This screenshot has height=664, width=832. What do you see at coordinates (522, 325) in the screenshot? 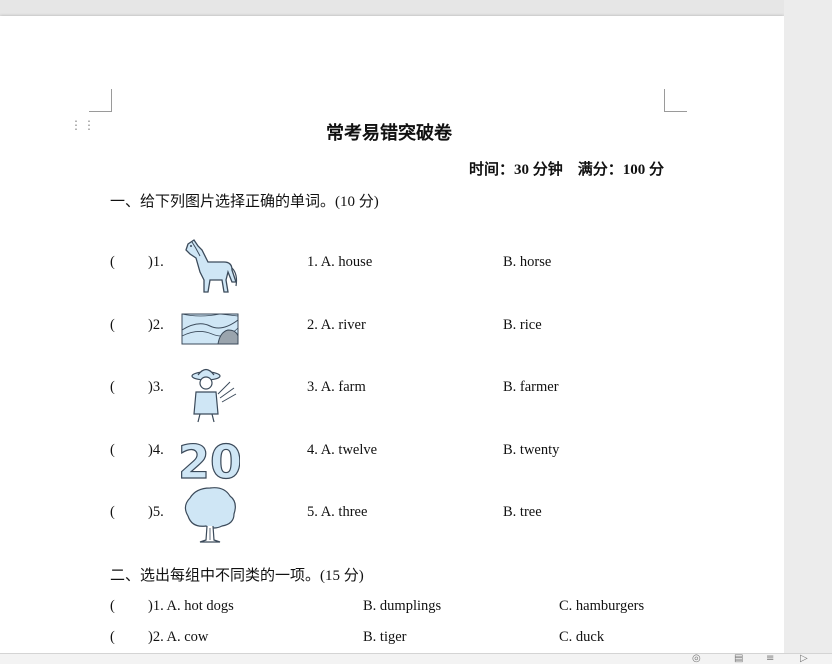
I see `option-b: B. rice` at bounding box center [522, 325].